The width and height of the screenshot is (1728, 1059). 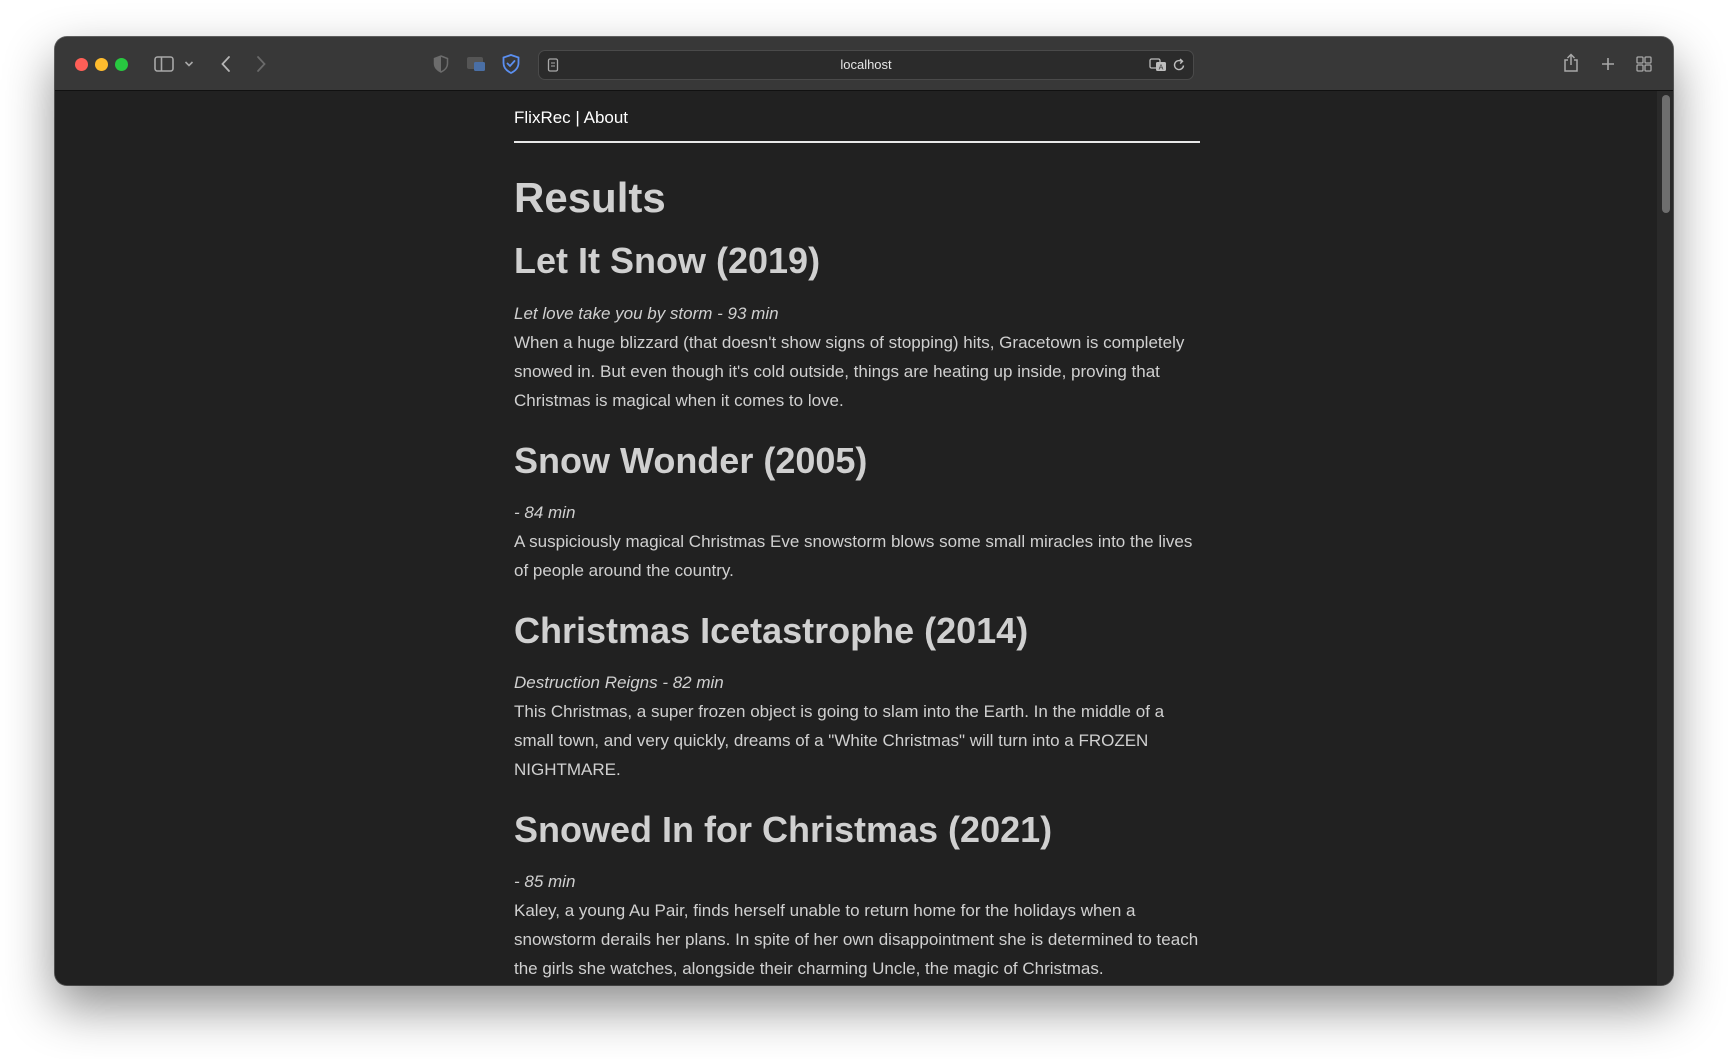 I want to click on shield-icon, so click(x=441, y=64).